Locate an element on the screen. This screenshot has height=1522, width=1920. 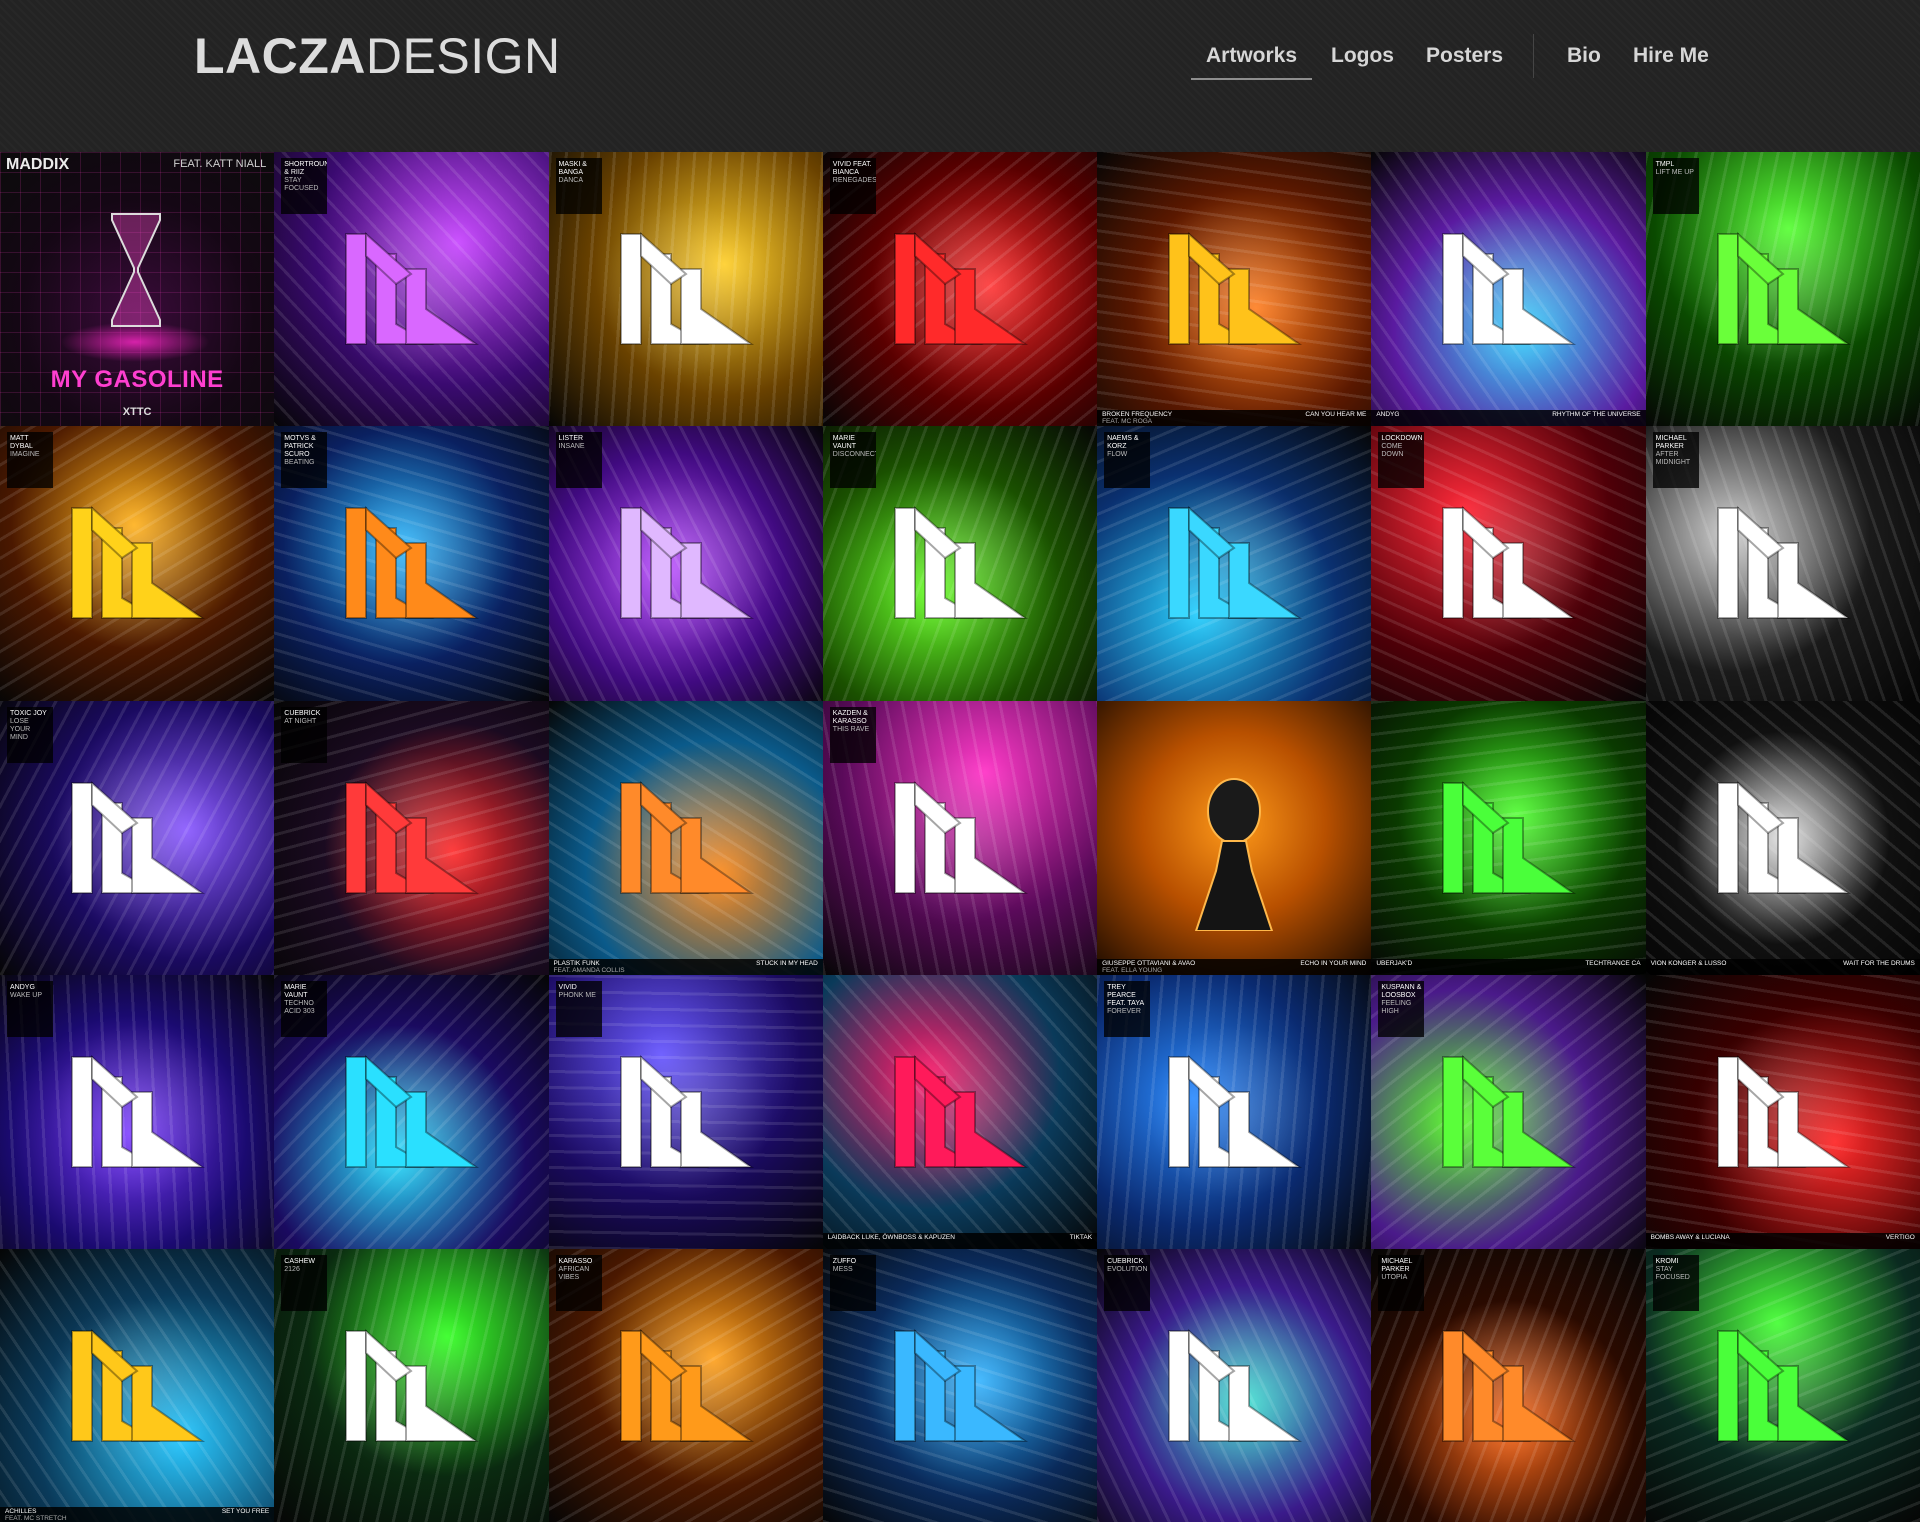
artwork-footer-track: SET YOU FREE is located at coordinates (245, 1512).